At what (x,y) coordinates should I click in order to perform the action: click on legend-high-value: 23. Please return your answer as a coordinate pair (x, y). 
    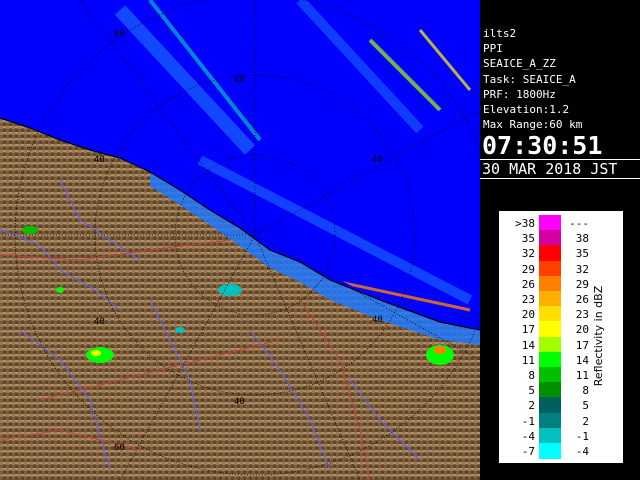
    Looking at the image, I should click on (582, 315).